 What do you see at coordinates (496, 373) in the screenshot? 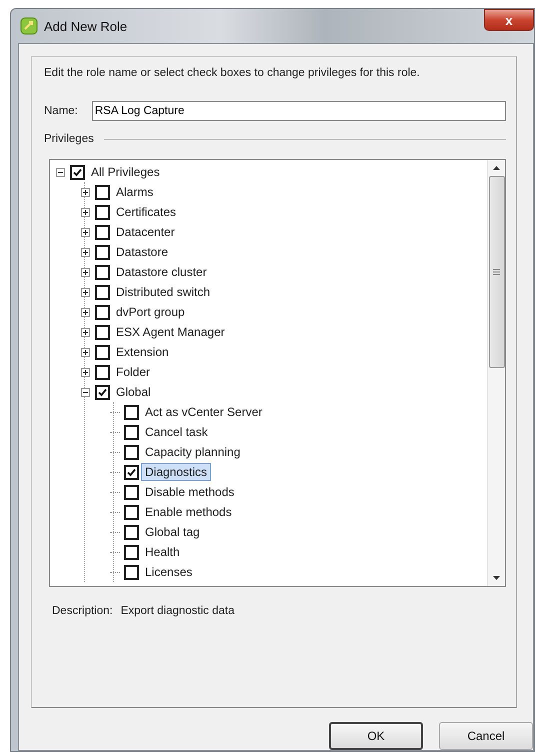
I see `scrollbar` at bounding box center [496, 373].